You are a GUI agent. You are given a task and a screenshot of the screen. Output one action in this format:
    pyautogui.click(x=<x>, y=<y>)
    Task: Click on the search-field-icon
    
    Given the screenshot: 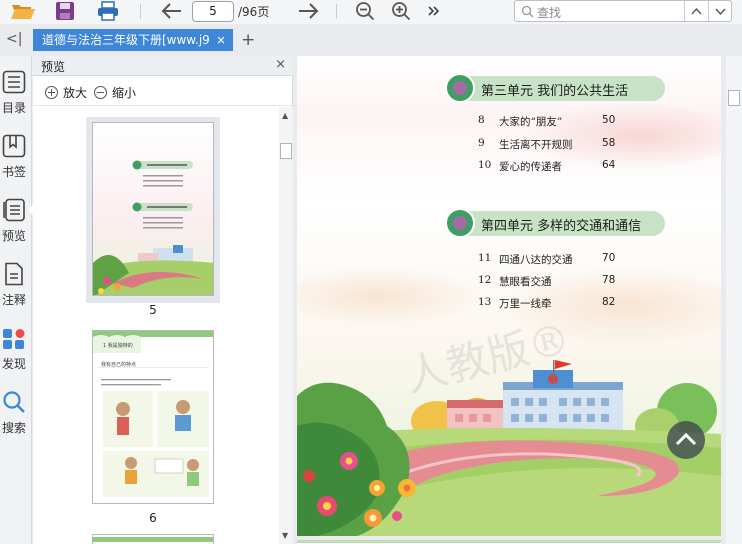 What is the action you would take?
    pyautogui.click(x=527, y=11)
    